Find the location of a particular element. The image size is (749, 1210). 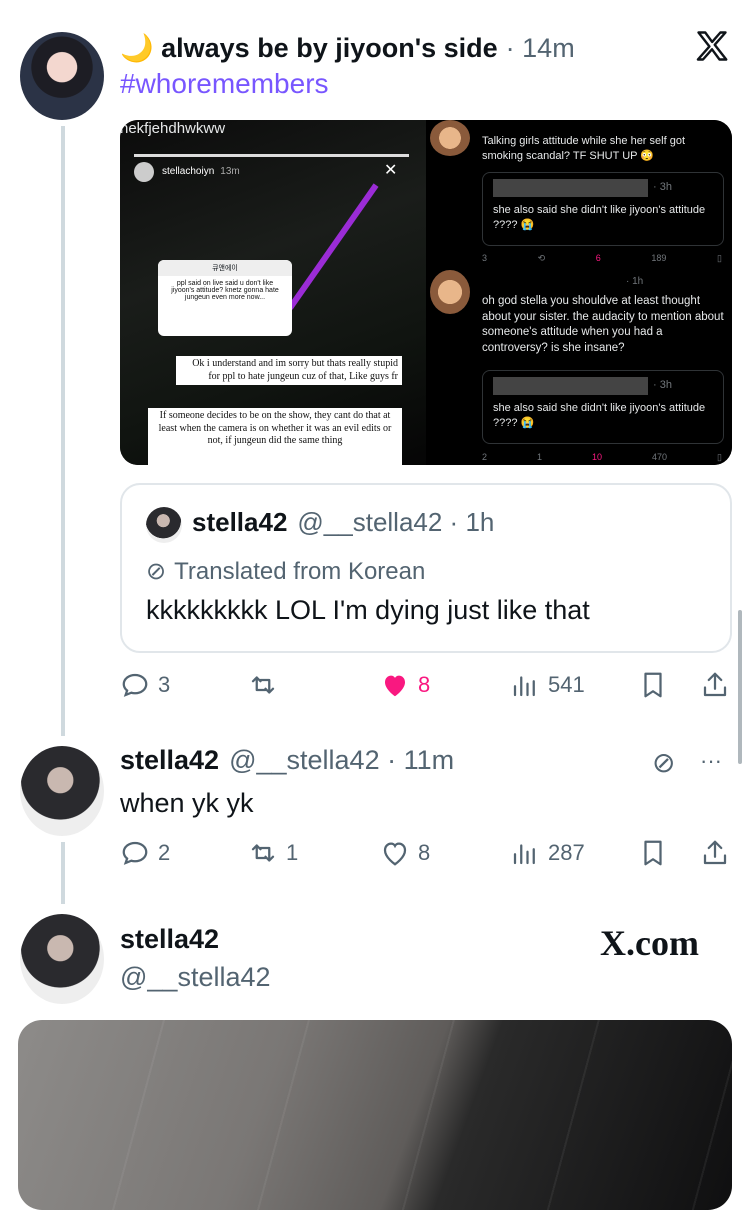

grok-icon: ⊘ is located at coordinates (663, 762).